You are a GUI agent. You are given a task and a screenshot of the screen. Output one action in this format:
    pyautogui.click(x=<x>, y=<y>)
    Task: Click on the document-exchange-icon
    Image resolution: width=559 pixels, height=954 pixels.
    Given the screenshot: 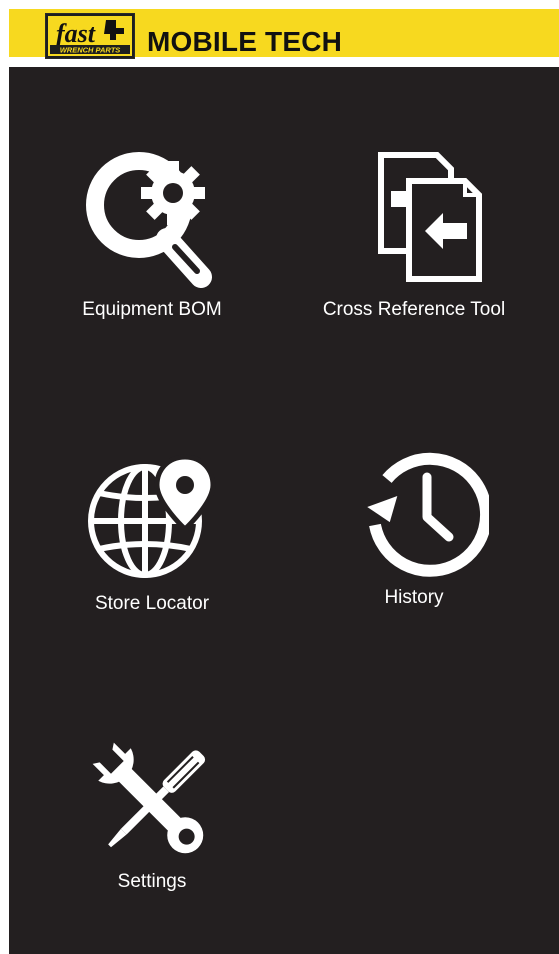 What is the action you would take?
    pyautogui.click(x=414, y=222)
    